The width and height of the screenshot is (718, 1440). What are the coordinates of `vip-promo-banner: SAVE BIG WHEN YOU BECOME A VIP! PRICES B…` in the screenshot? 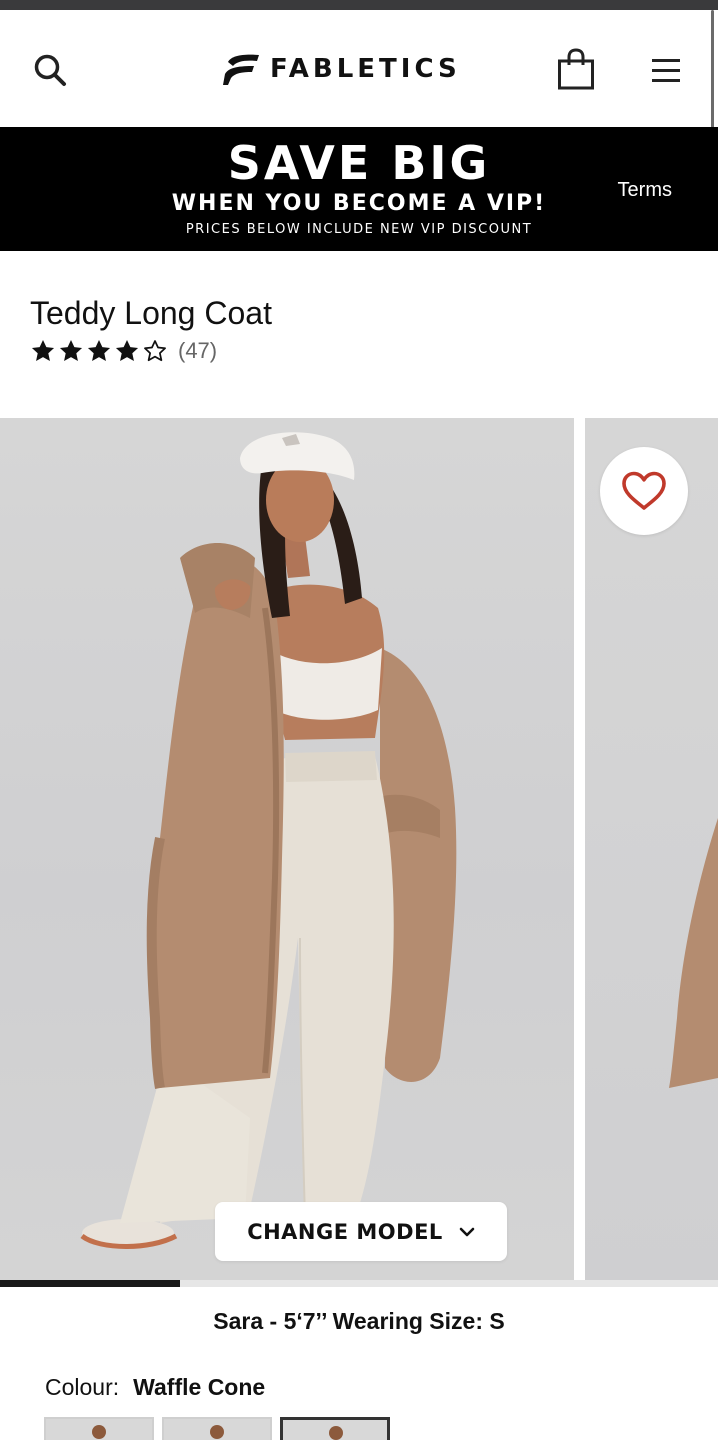 It's located at (359, 189).